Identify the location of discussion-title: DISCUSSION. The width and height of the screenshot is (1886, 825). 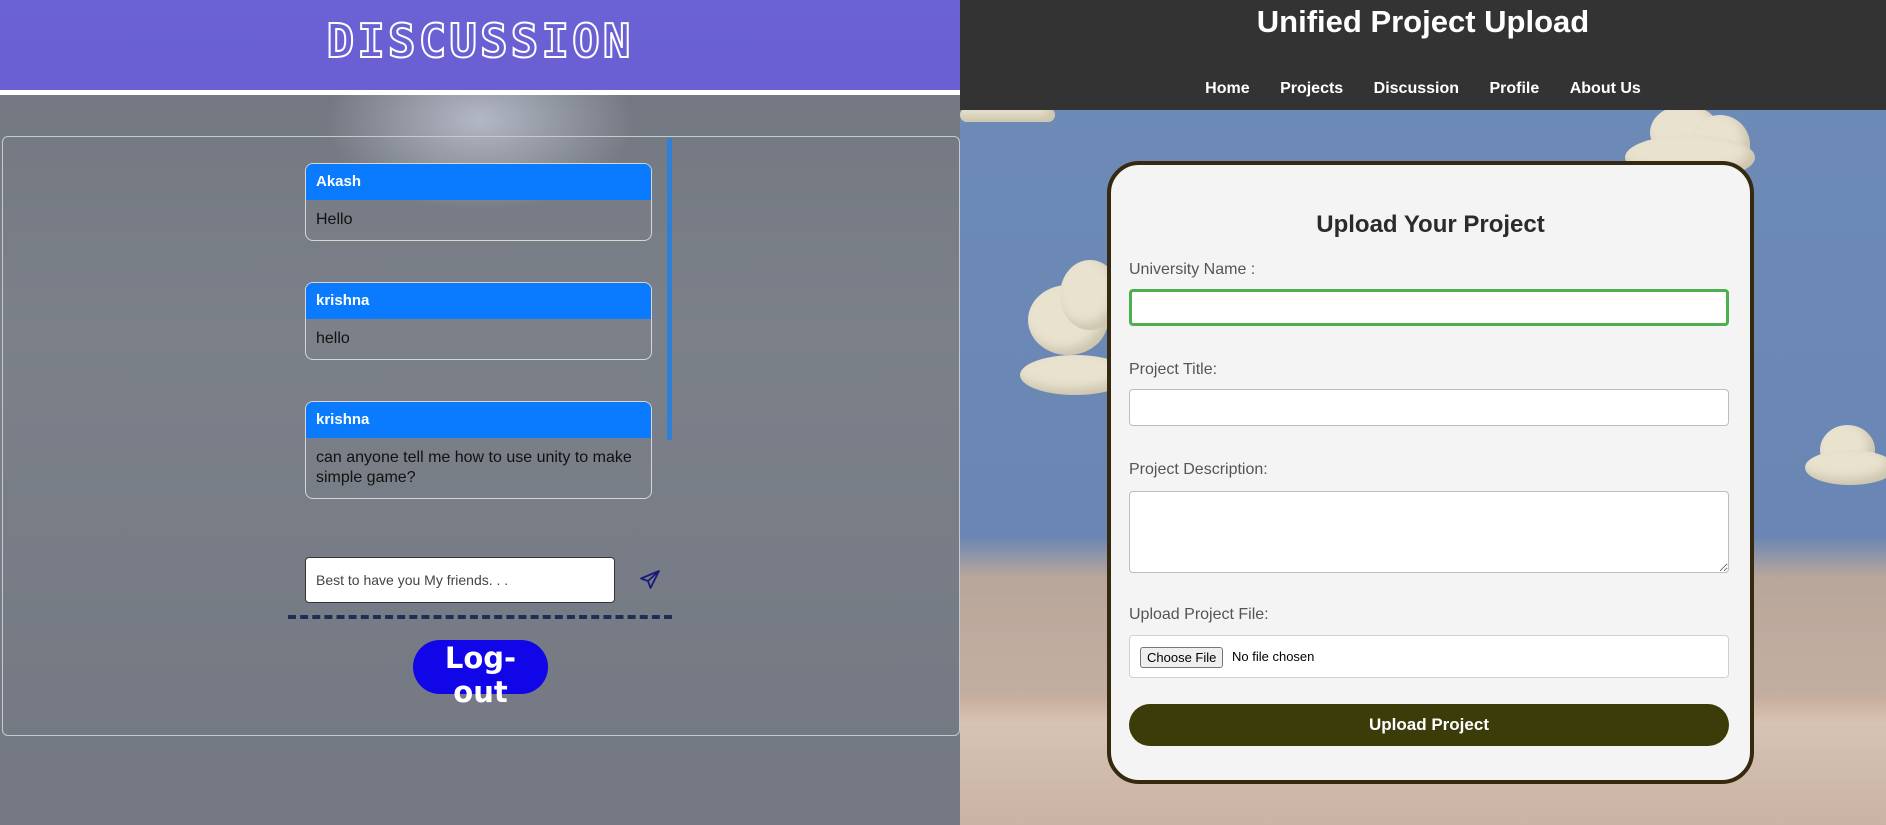
(480, 41).